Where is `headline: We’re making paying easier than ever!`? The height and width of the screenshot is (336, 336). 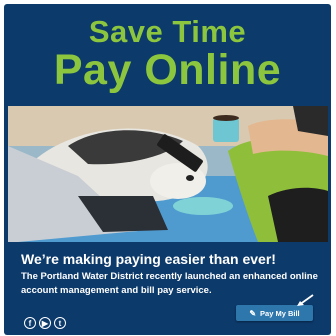 headline: We’re making paying easier than ever! is located at coordinates (148, 259).